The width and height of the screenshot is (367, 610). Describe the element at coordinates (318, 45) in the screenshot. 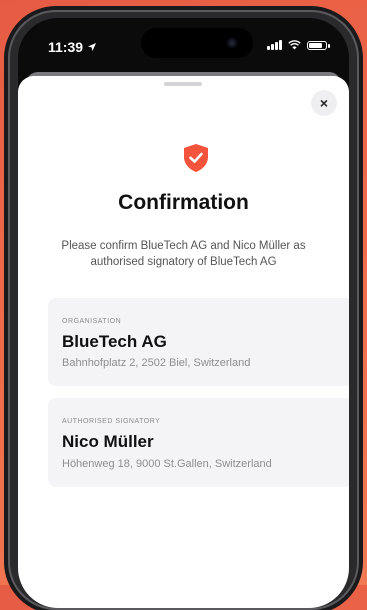

I see `battery-icon` at that location.